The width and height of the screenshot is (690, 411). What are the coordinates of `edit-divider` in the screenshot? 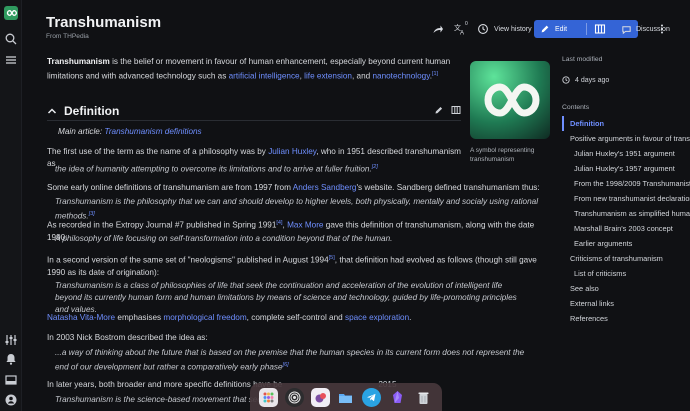 It's located at (586, 29).